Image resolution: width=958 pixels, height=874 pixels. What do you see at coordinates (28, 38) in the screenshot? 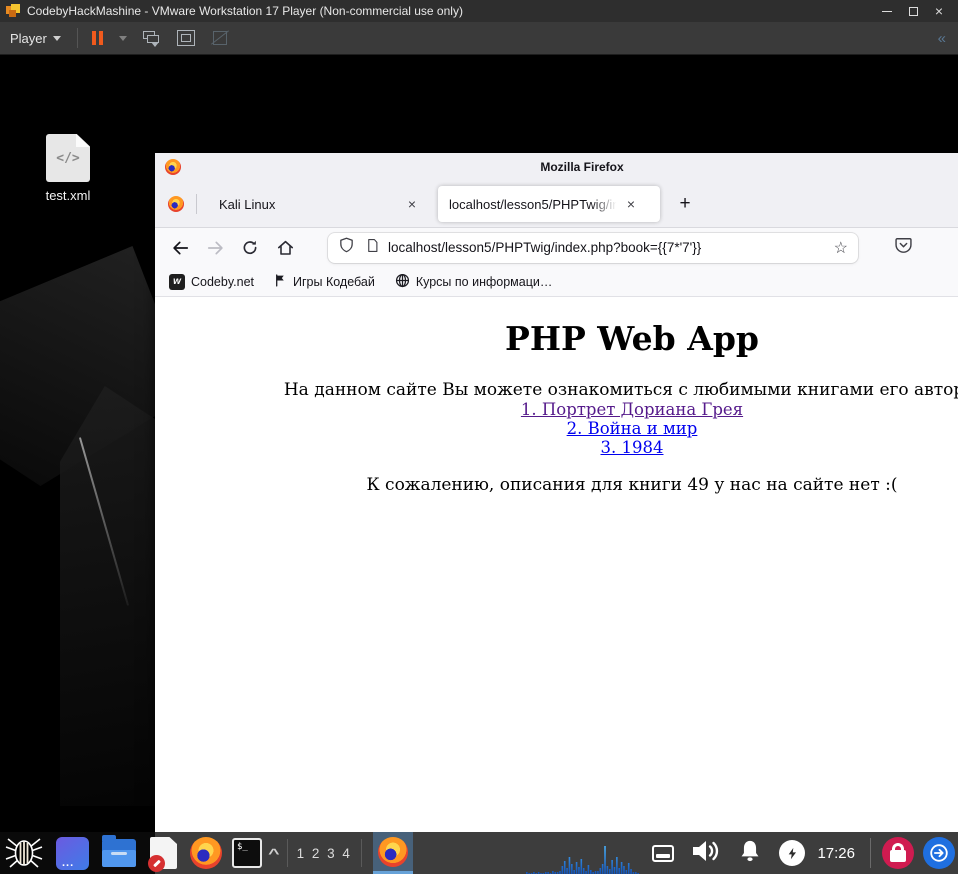
I see `player-menu-label: Player` at bounding box center [28, 38].